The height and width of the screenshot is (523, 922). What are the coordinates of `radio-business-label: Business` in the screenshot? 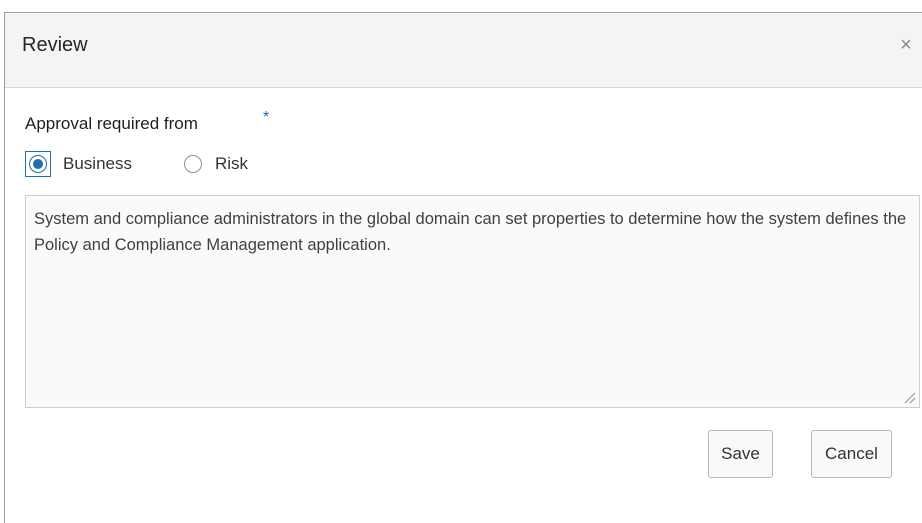 It's located at (97, 163).